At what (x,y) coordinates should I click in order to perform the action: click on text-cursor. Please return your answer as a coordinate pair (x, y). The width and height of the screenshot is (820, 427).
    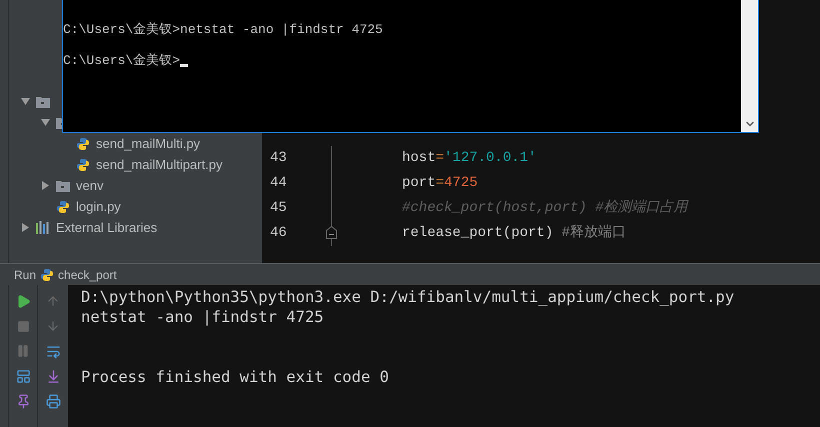
    Looking at the image, I should click on (184, 65).